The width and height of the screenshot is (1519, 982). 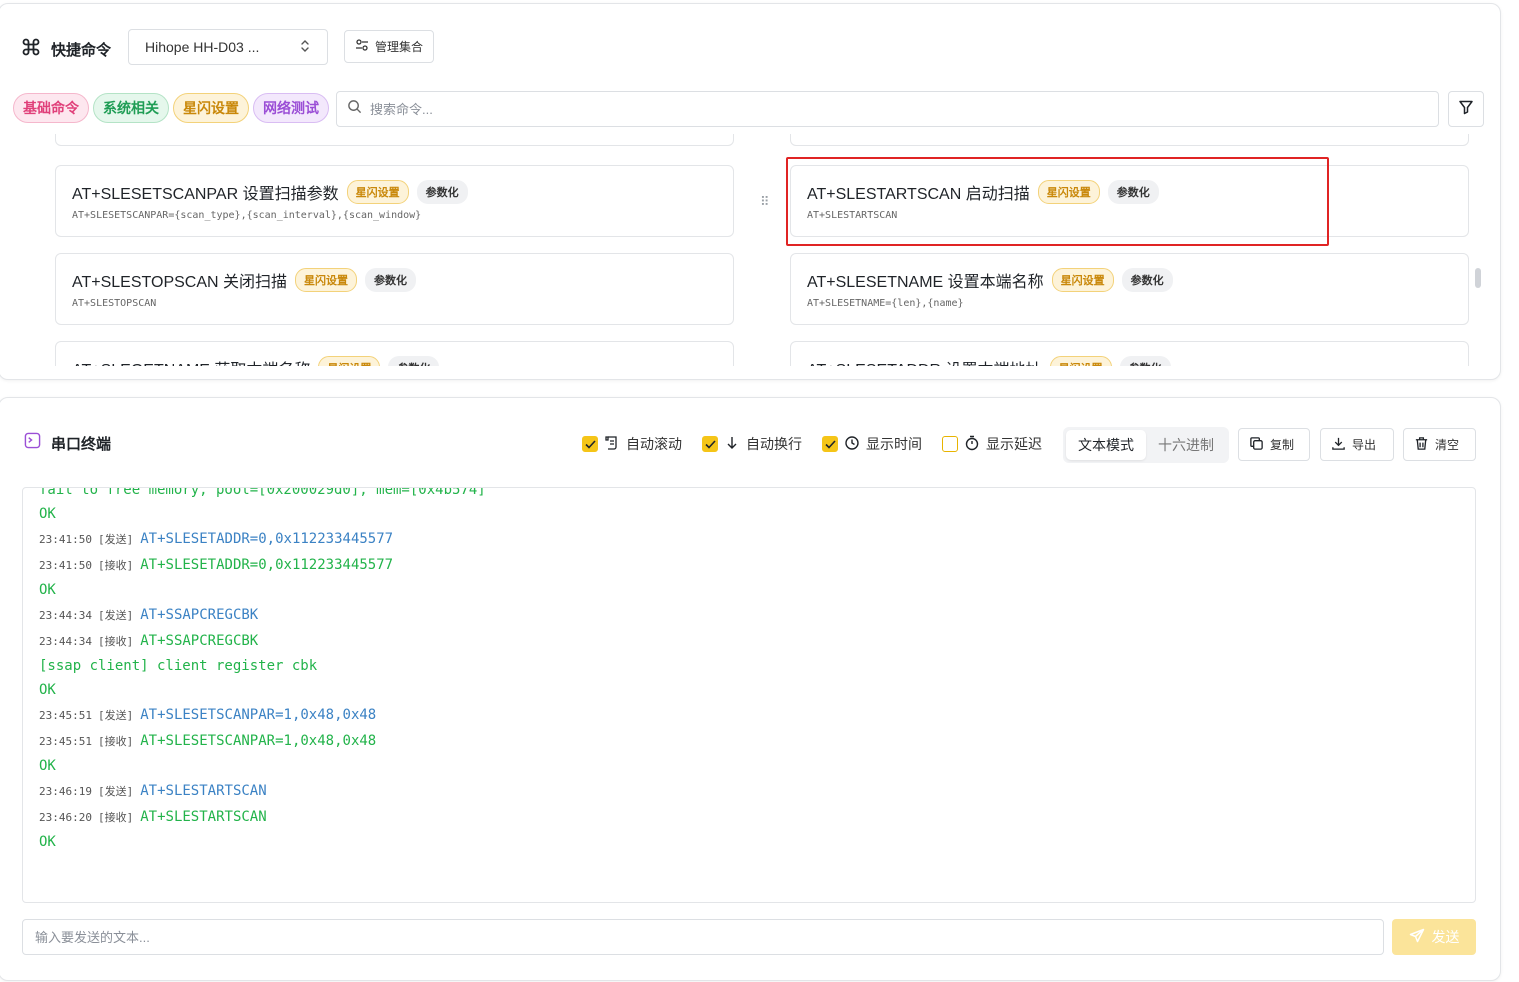 I want to click on checkbox-auto-wrap, so click(x=710, y=444).